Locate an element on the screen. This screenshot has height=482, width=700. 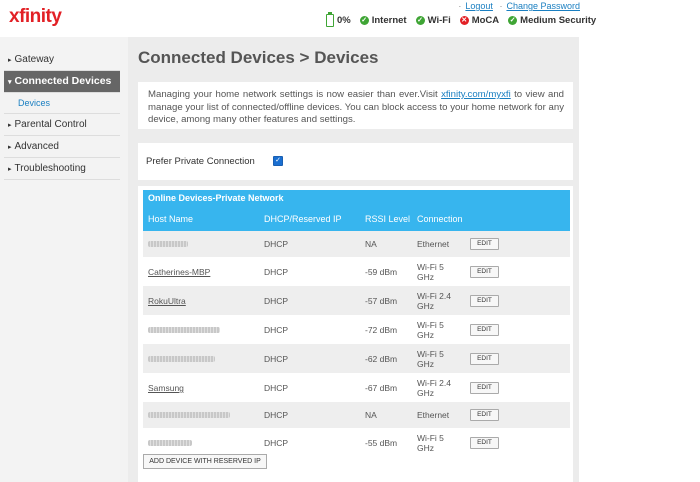
battery-icon is located at coordinates (330, 19).